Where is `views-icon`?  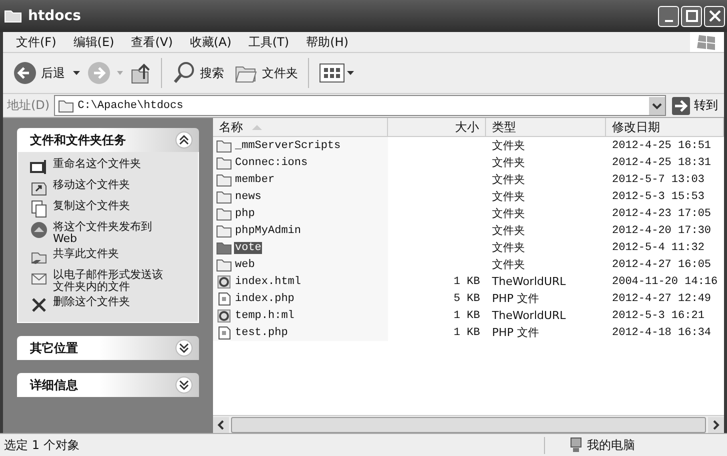
views-icon is located at coordinates (337, 73).